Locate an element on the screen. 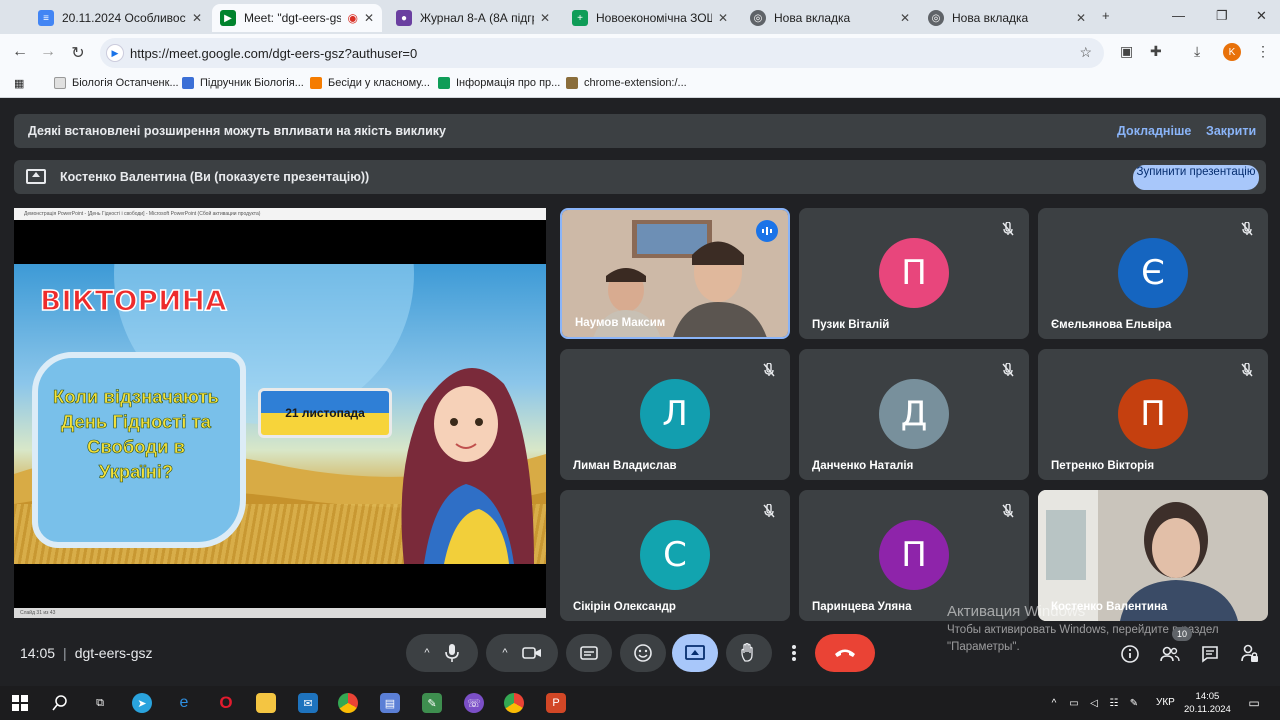 This screenshot has height=720, width=1280. windows-activation-title: Активация Windows is located at coordinates (1016, 611).